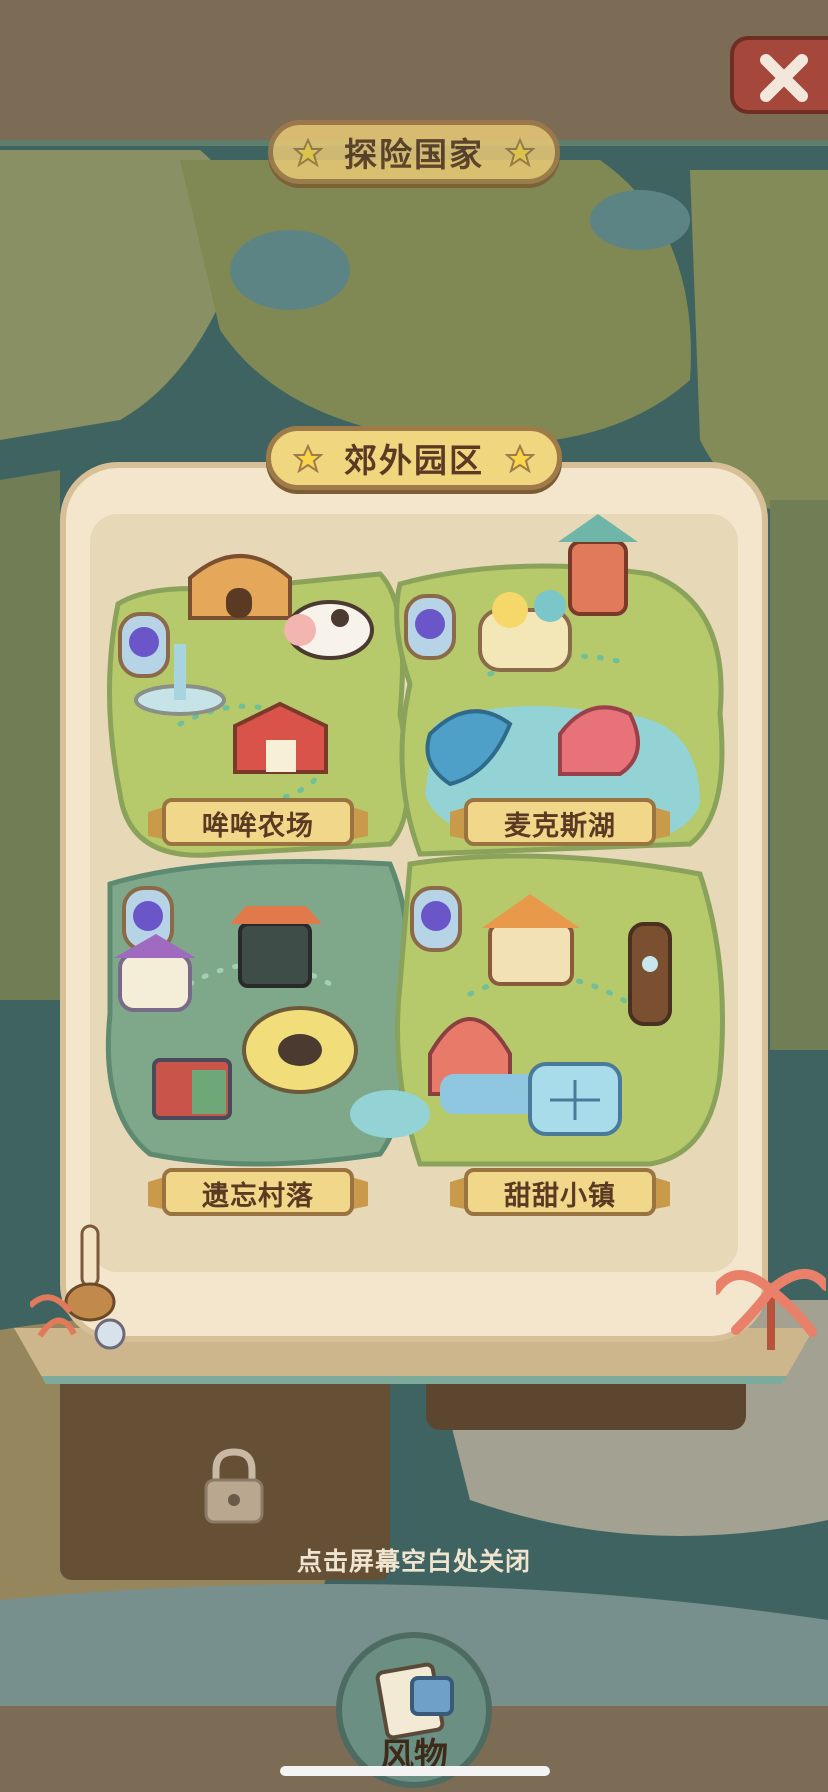 The height and width of the screenshot is (1792, 828). What do you see at coordinates (415, 1771) in the screenshot?
I see `home-indicator` at bounding box center [415, 1771].